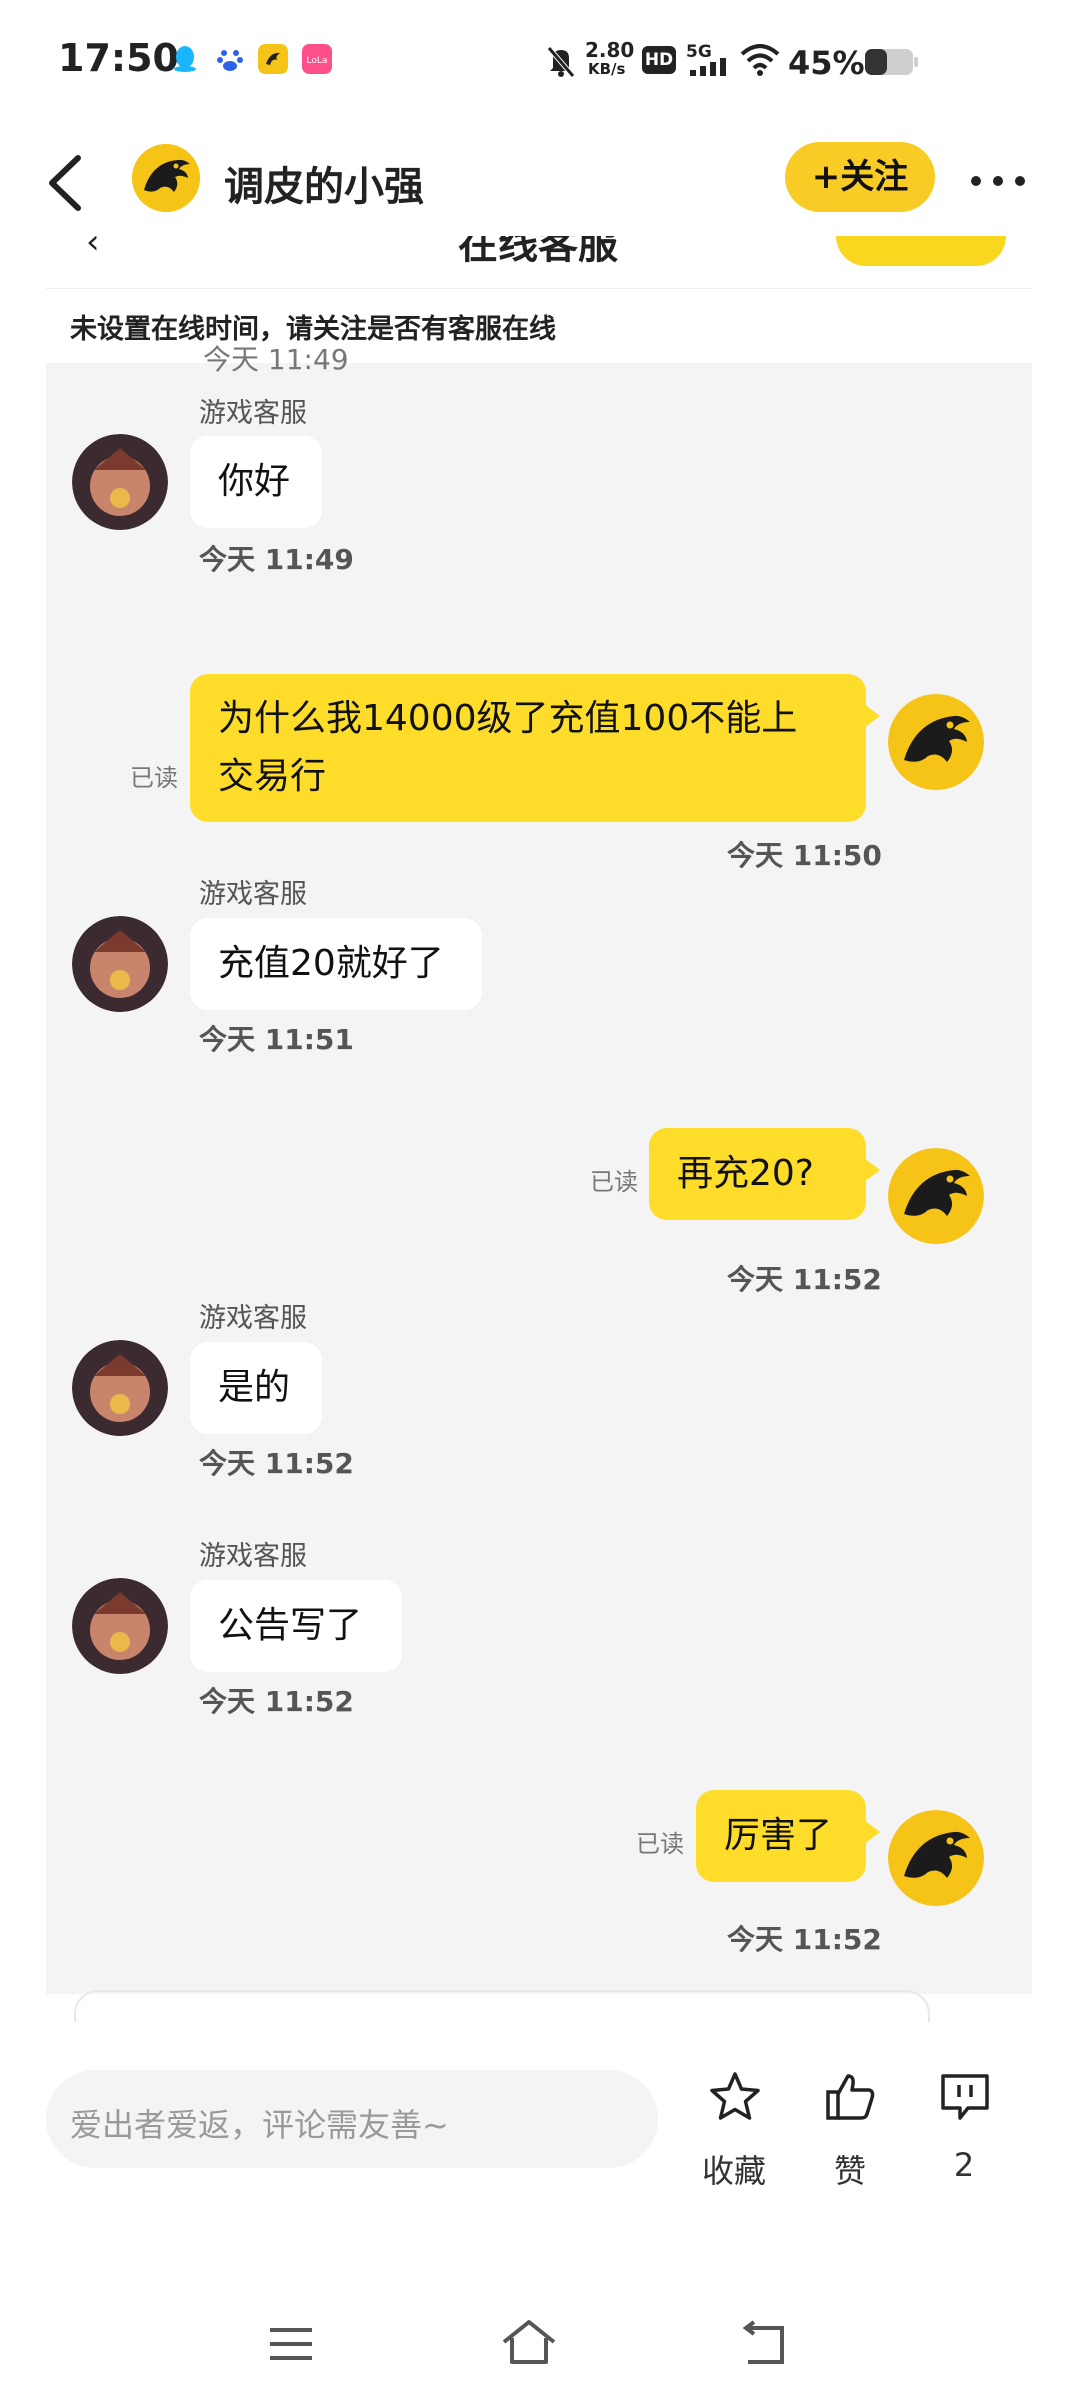 This screenshot has width=1080, height=2408. Describe the element at coordinates (607, 69) in the screenshot. I see `net-speed-unit: KB/s` at that location.